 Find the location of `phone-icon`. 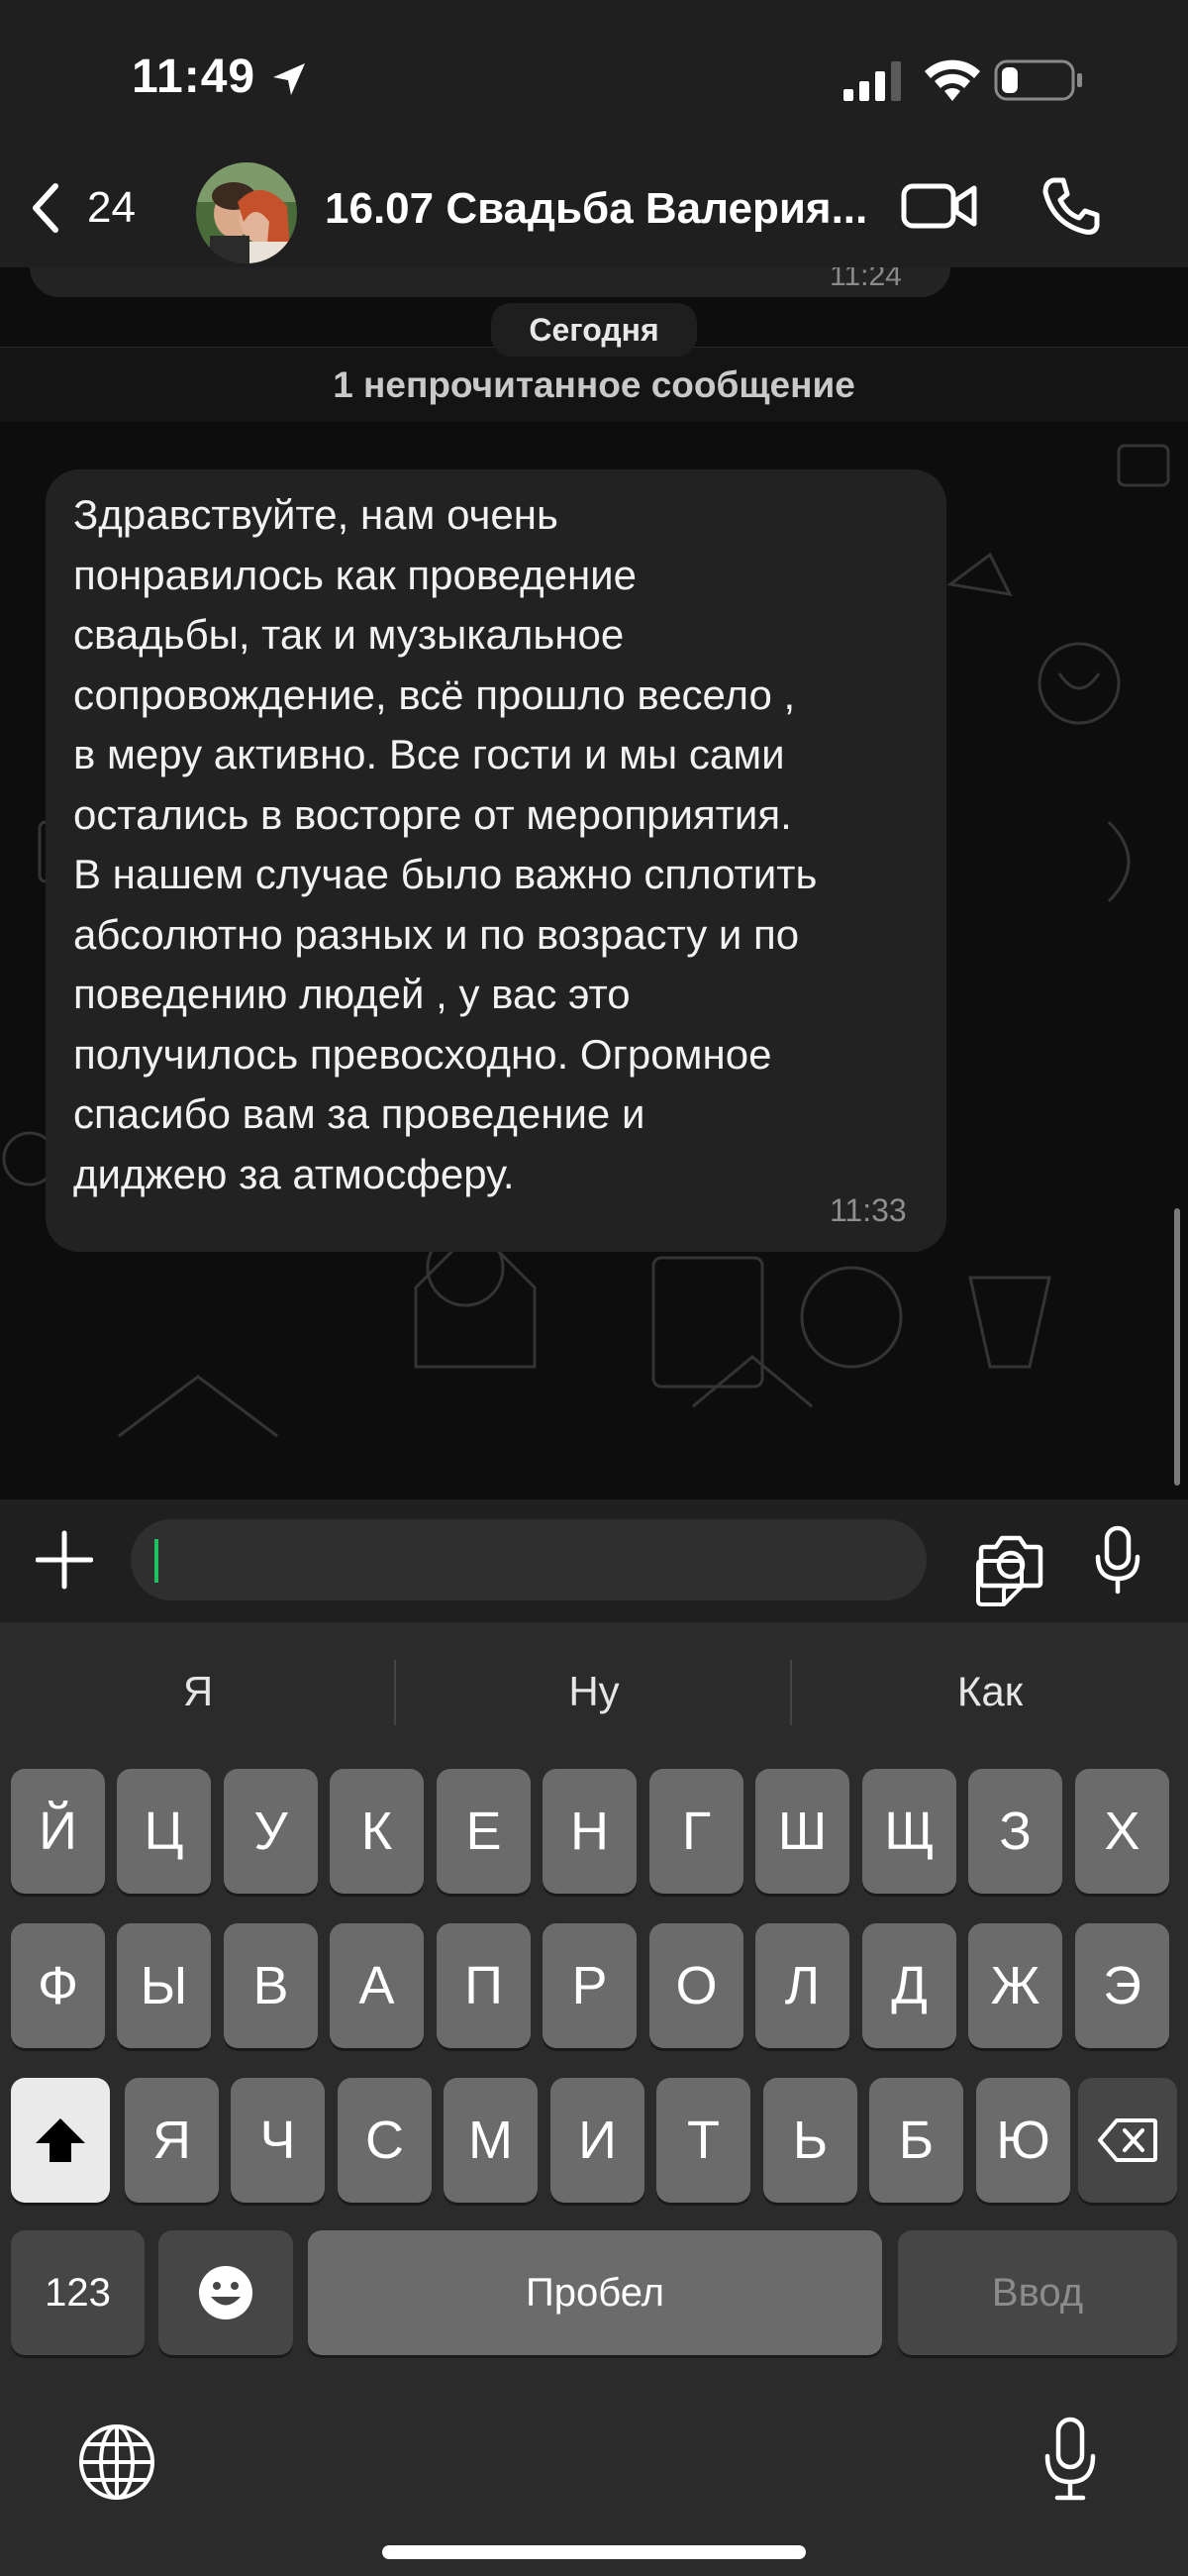

phone-icon is located at coordinates (1071, 206).